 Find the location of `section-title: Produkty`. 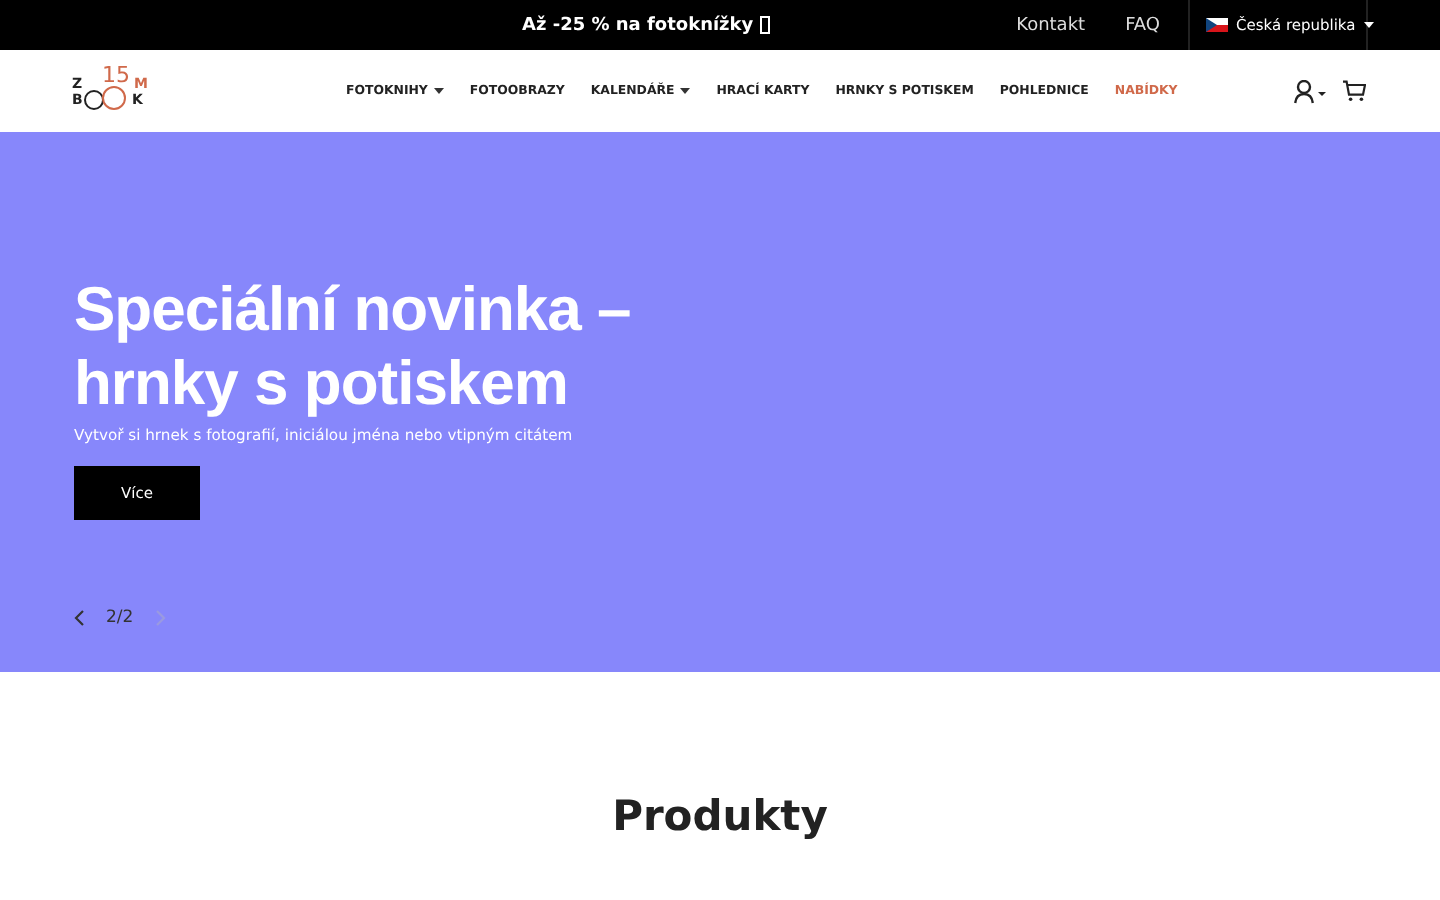

section-title: Produkty is located at coordinates (720, 816).